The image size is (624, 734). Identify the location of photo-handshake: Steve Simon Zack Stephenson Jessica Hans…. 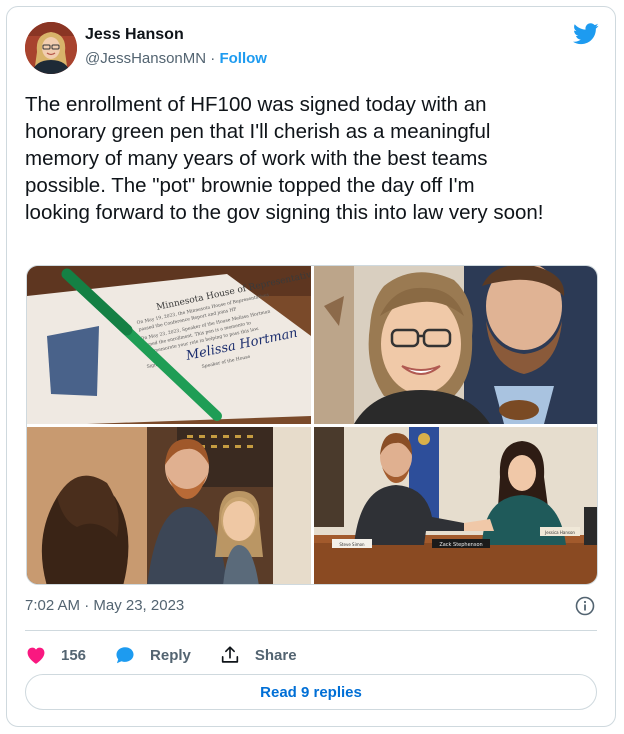
(455, 505).